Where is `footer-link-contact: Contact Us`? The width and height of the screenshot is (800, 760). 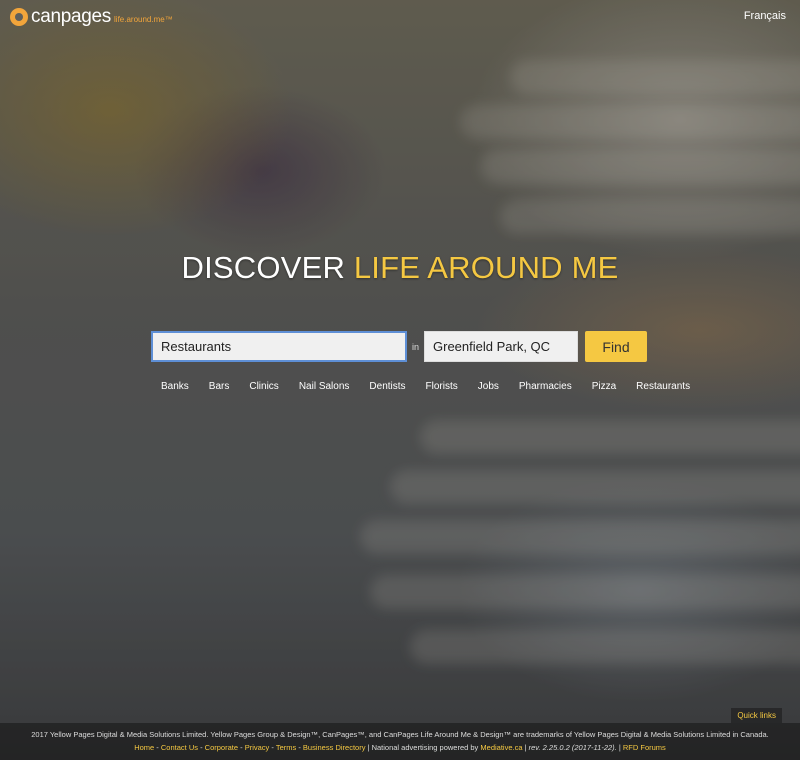
footer-link-contact: Contact Us is located at coordinates (179, 747).